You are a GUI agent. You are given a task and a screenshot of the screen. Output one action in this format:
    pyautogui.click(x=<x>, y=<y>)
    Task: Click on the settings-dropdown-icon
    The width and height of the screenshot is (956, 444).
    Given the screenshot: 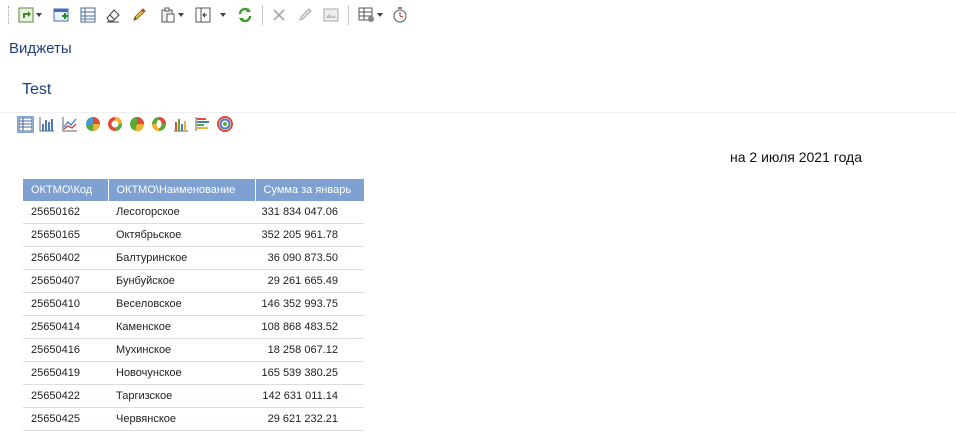 What is the action you would take?
    pyautogui.click(x=366, y=14)
    